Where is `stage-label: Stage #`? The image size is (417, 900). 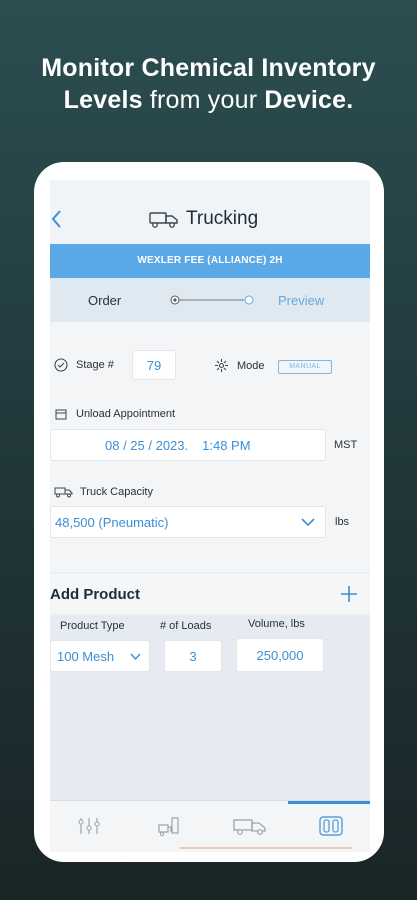 stage-label: Stage # is located at coordinates (95, 365).